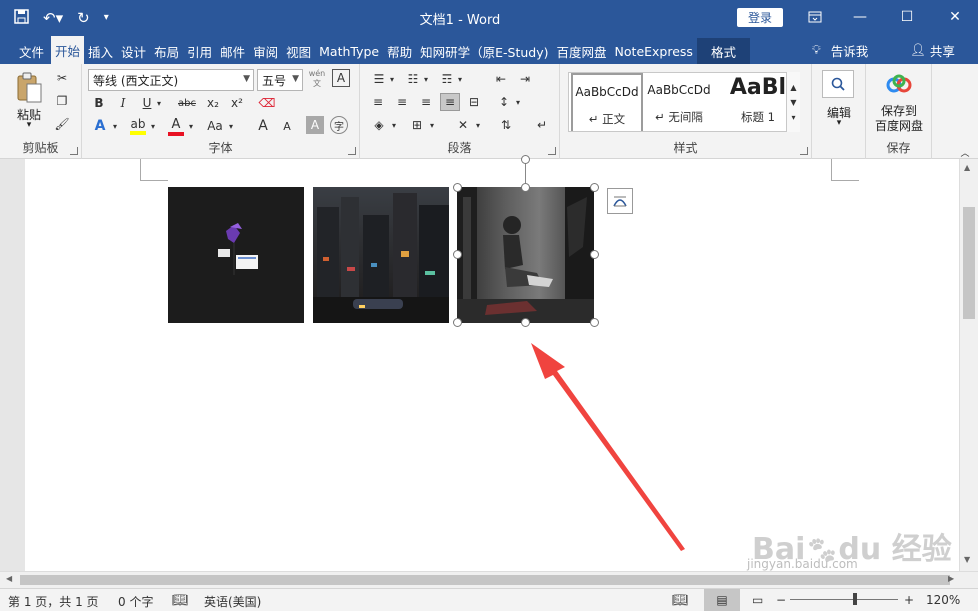 This screenshot has width=978, height=611. Describe the element at coordinates (969, 263) in the screenshot. I see `vertical-scroll-thumb` at that location.